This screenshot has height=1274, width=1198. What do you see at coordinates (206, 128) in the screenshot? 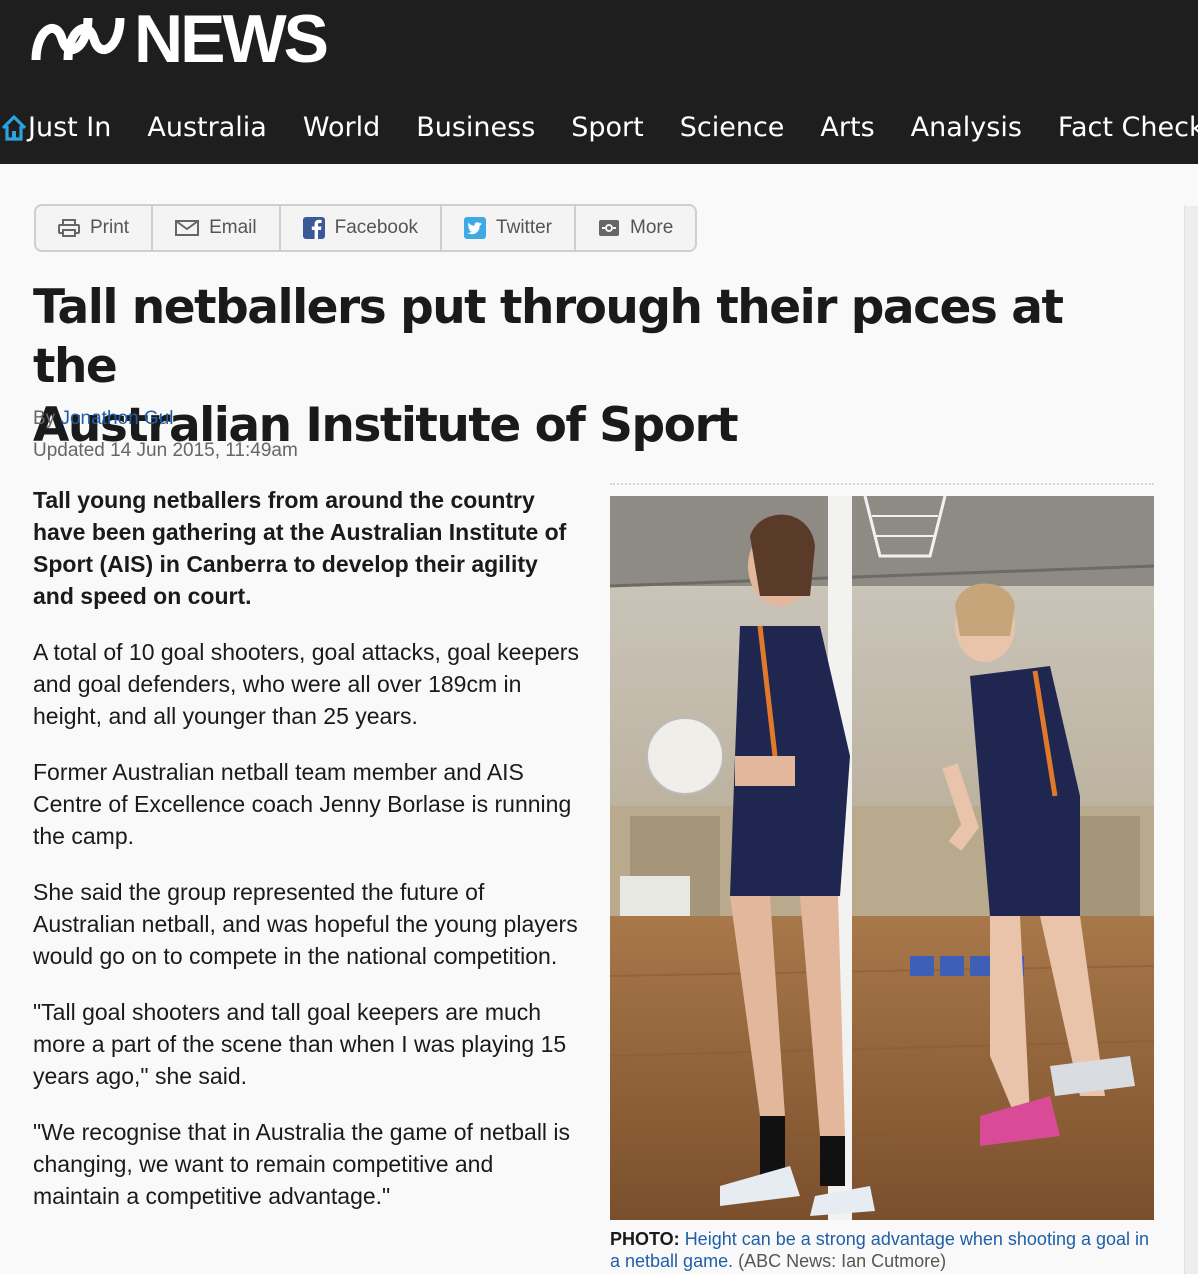
I see `nav-item-australia: Australia` at bounding box center [206, 128].